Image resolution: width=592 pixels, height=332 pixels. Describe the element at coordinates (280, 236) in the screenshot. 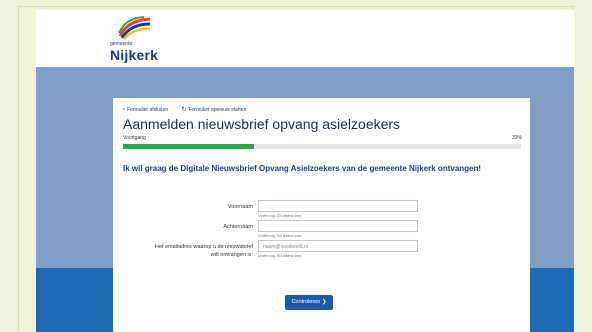

I see `last-name-hint: U hebt nog 200 tekens over.` at that location.